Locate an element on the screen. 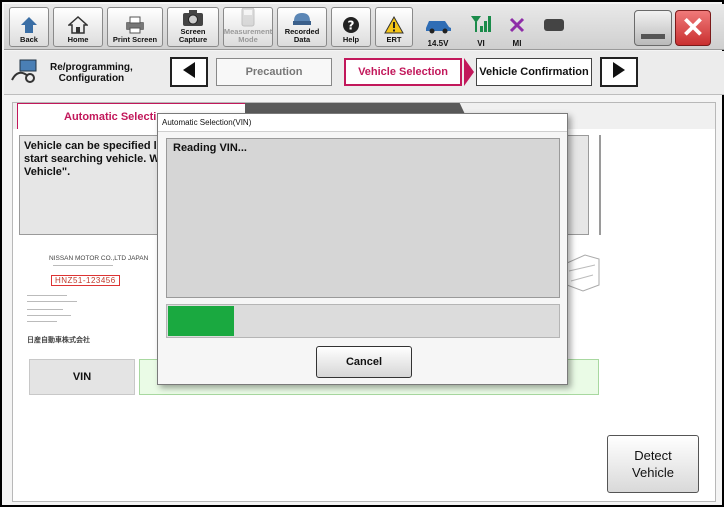  plate-footer: 日産自動車株式会社 is located at coordinates (58, 340).